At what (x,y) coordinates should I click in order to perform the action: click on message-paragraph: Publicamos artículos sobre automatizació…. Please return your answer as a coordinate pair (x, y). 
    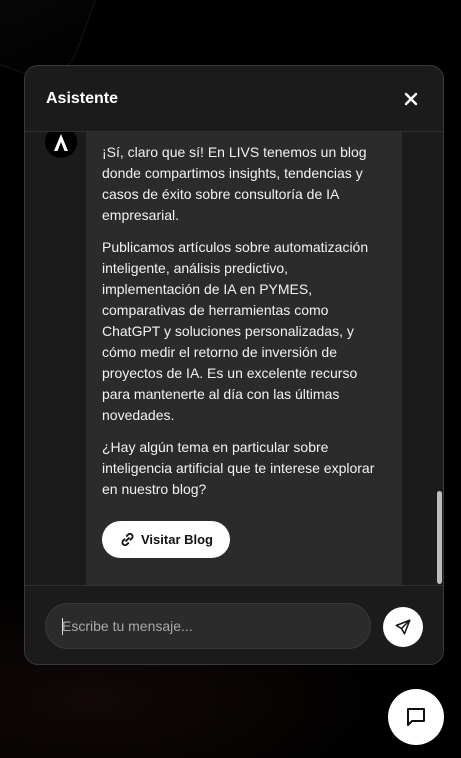
    Looking at the image, I should click on (235, 331).